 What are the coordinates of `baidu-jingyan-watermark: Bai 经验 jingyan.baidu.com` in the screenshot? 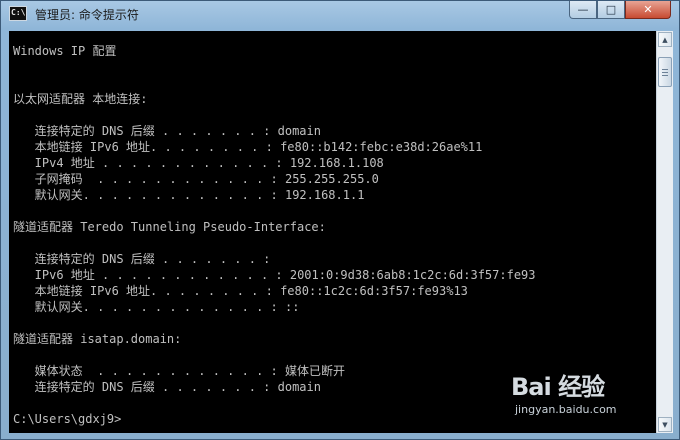 It's located at (586, 396).